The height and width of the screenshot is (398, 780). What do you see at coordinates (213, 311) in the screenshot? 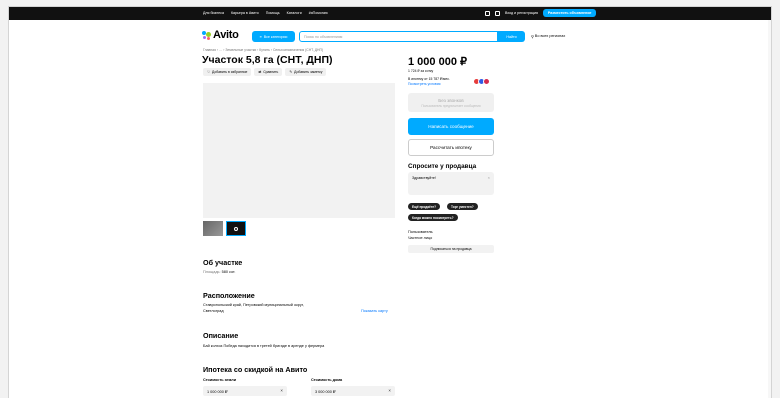
I see `address-line2: Светлоград` at bounding box center [213, 311].